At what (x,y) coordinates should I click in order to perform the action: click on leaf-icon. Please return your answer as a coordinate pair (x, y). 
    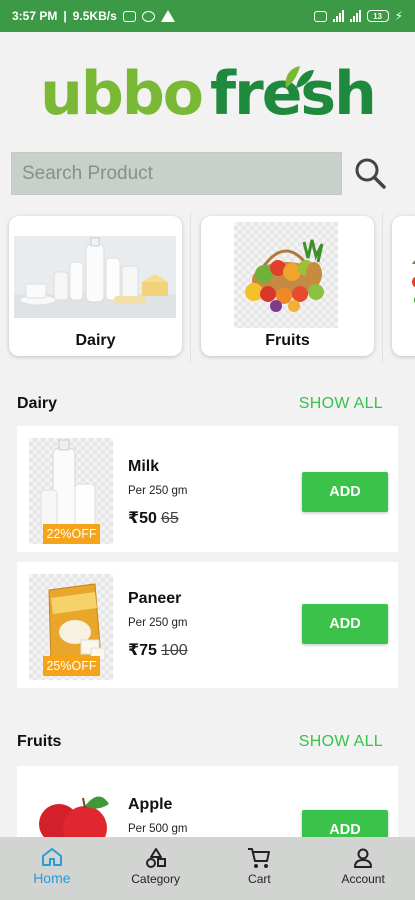
    Looking at the image, I should click on (299, 77).